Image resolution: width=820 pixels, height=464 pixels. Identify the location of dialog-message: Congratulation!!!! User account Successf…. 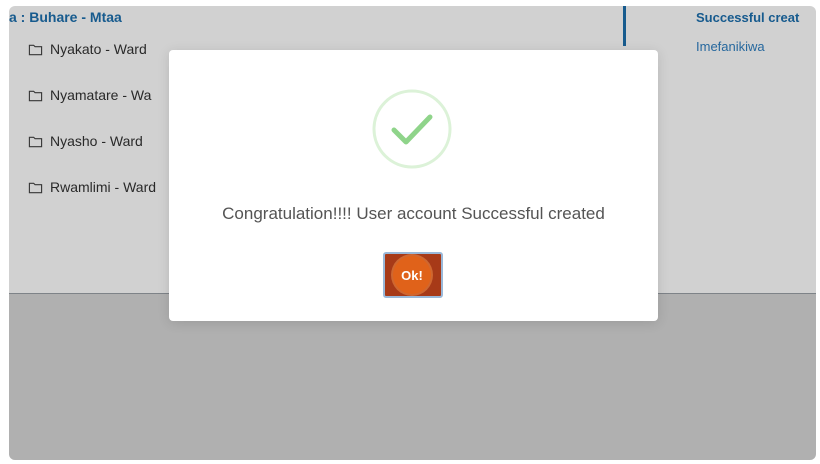
(413, 213).